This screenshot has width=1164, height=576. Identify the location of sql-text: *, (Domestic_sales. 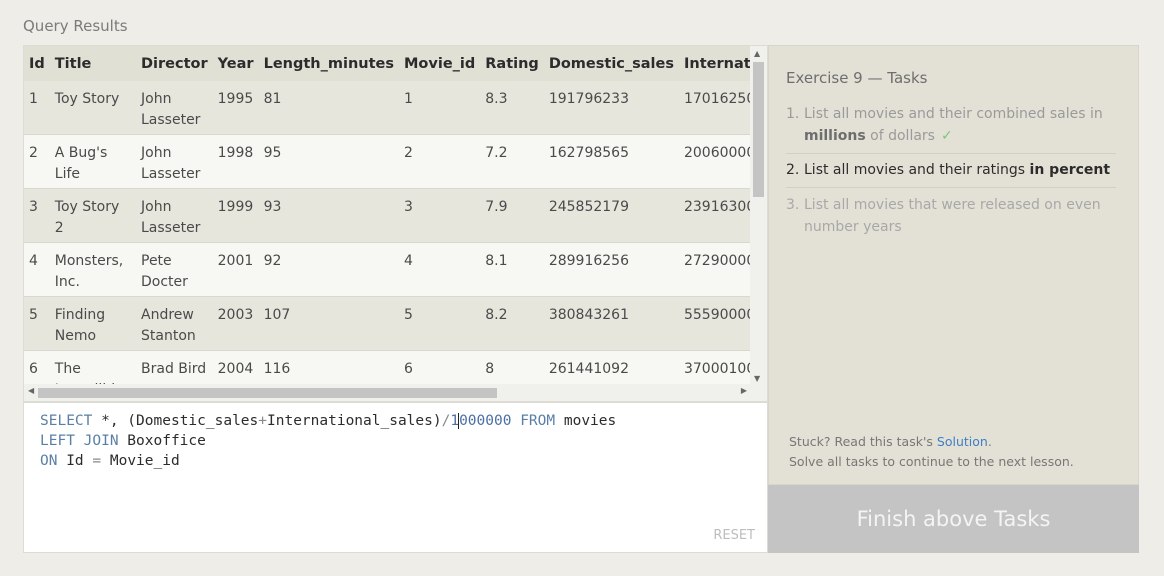
(175, 421).